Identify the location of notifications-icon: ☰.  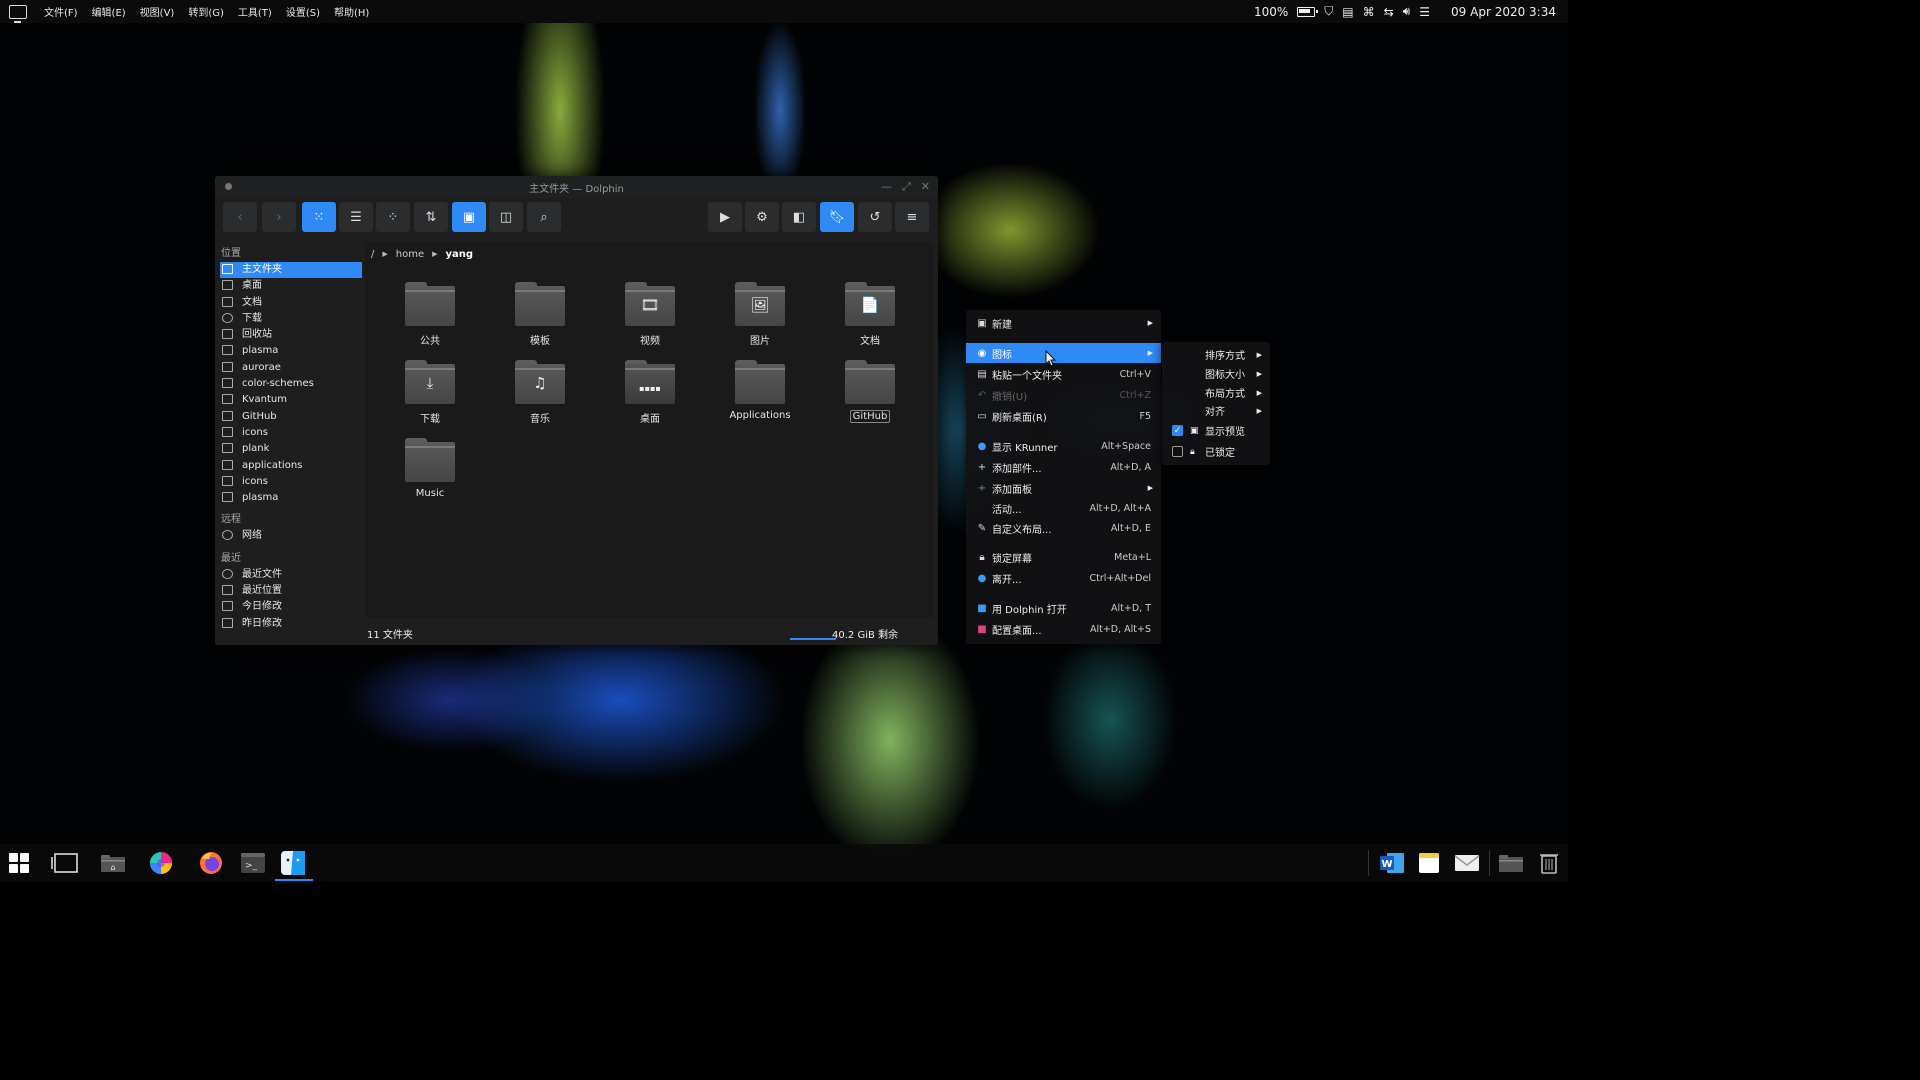
(1424, 12).